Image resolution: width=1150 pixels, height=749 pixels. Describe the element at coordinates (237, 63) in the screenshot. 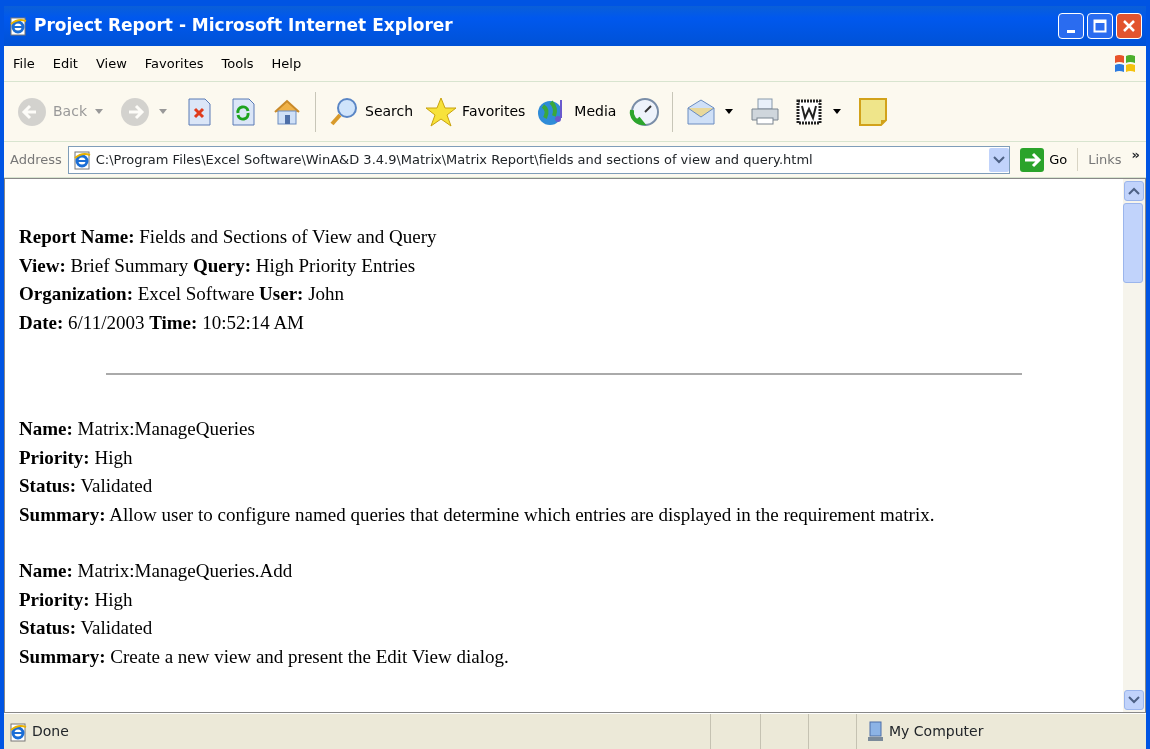

I see `menu-item: Tools` at that location.